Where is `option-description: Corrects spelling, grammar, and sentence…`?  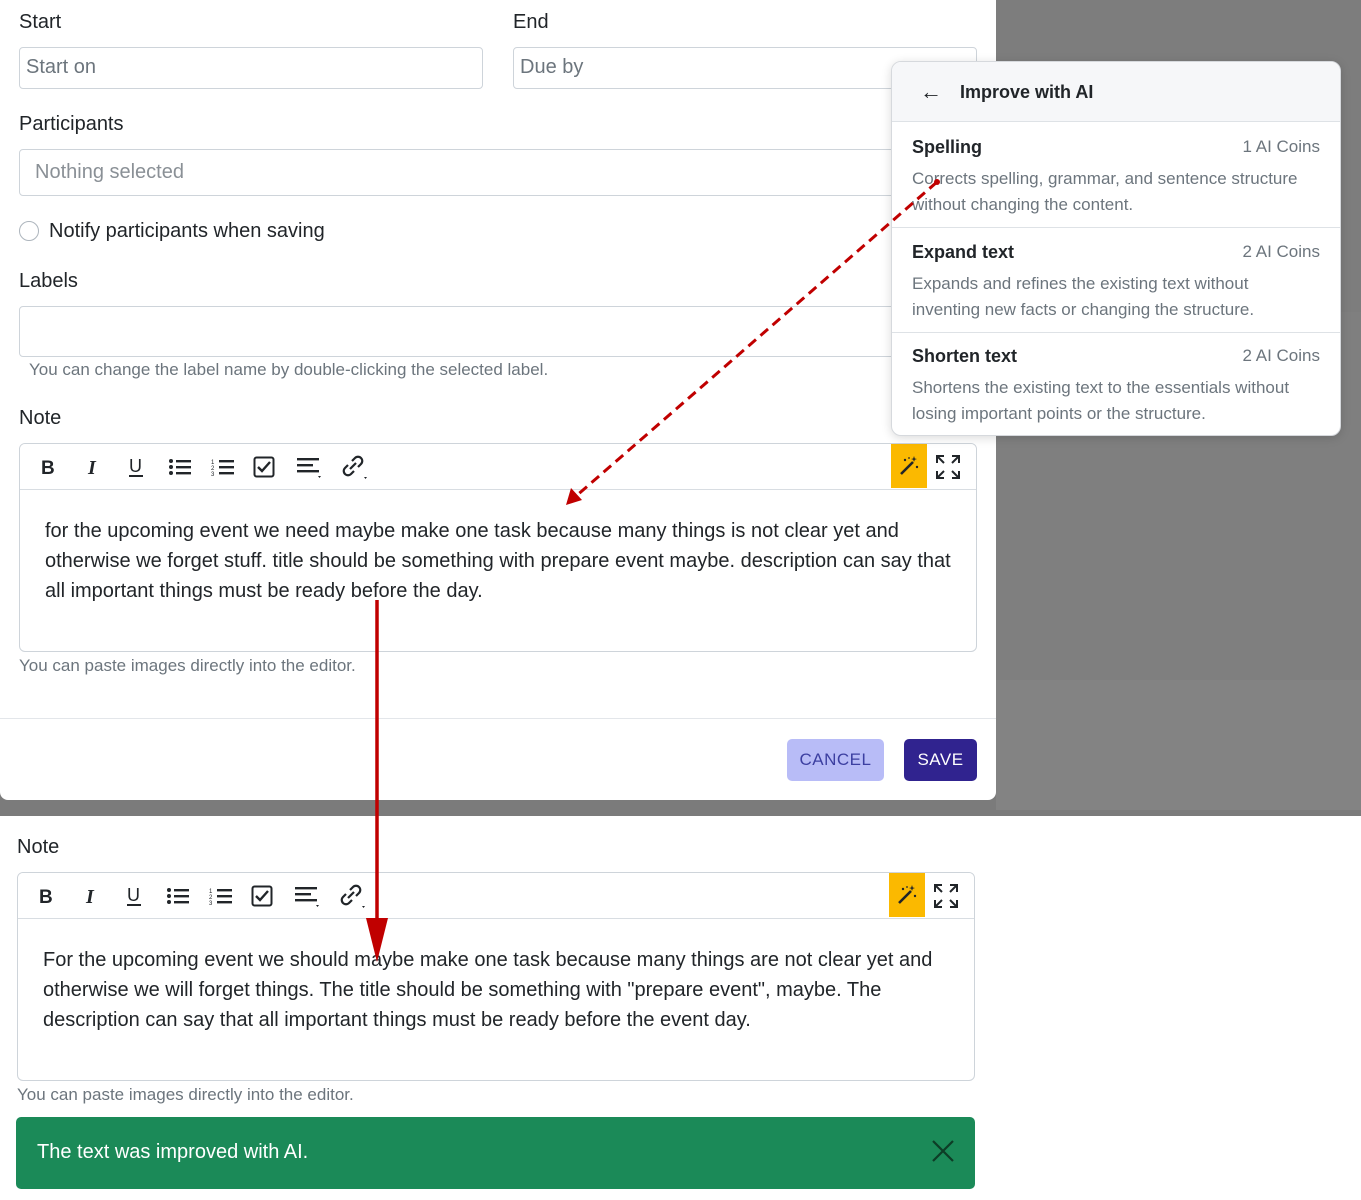 option-description: Corrects spelling, grammar, and sentence… is located at coordinates (1105, 191).